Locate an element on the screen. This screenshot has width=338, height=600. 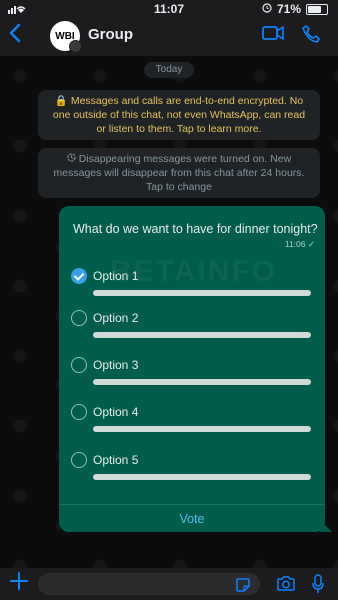
chat-header: WBI Group is located at coordinates (169, 37).